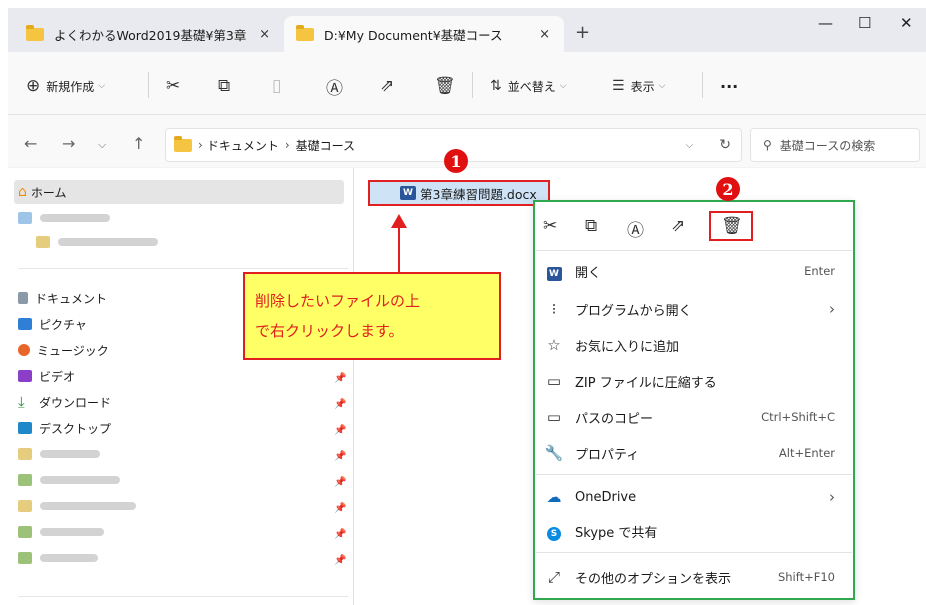  What do you see at coordinates (325, 145) in the screenshot?
I see `breadcrumb-kiso-course: 基礎コース` at bounding box center [325, 145].